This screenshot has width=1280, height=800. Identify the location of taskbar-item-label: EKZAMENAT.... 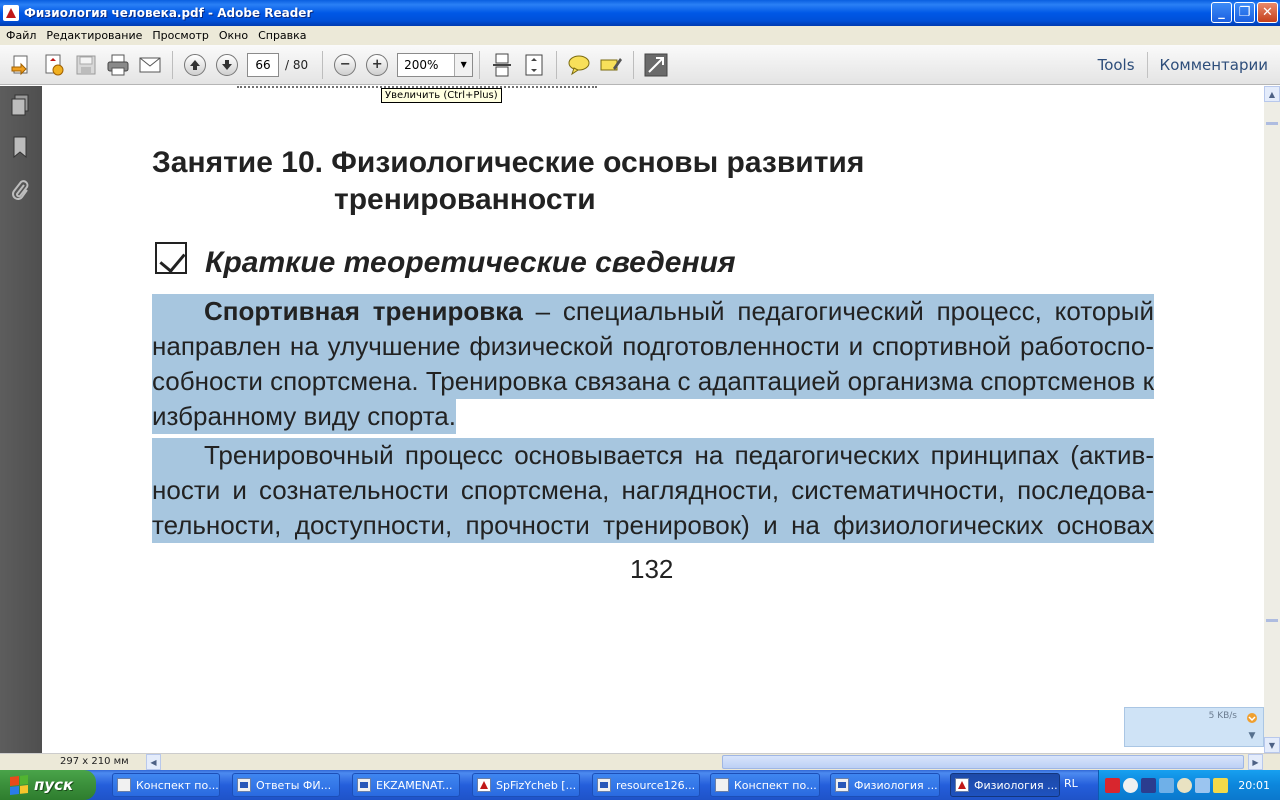
(414, 785).